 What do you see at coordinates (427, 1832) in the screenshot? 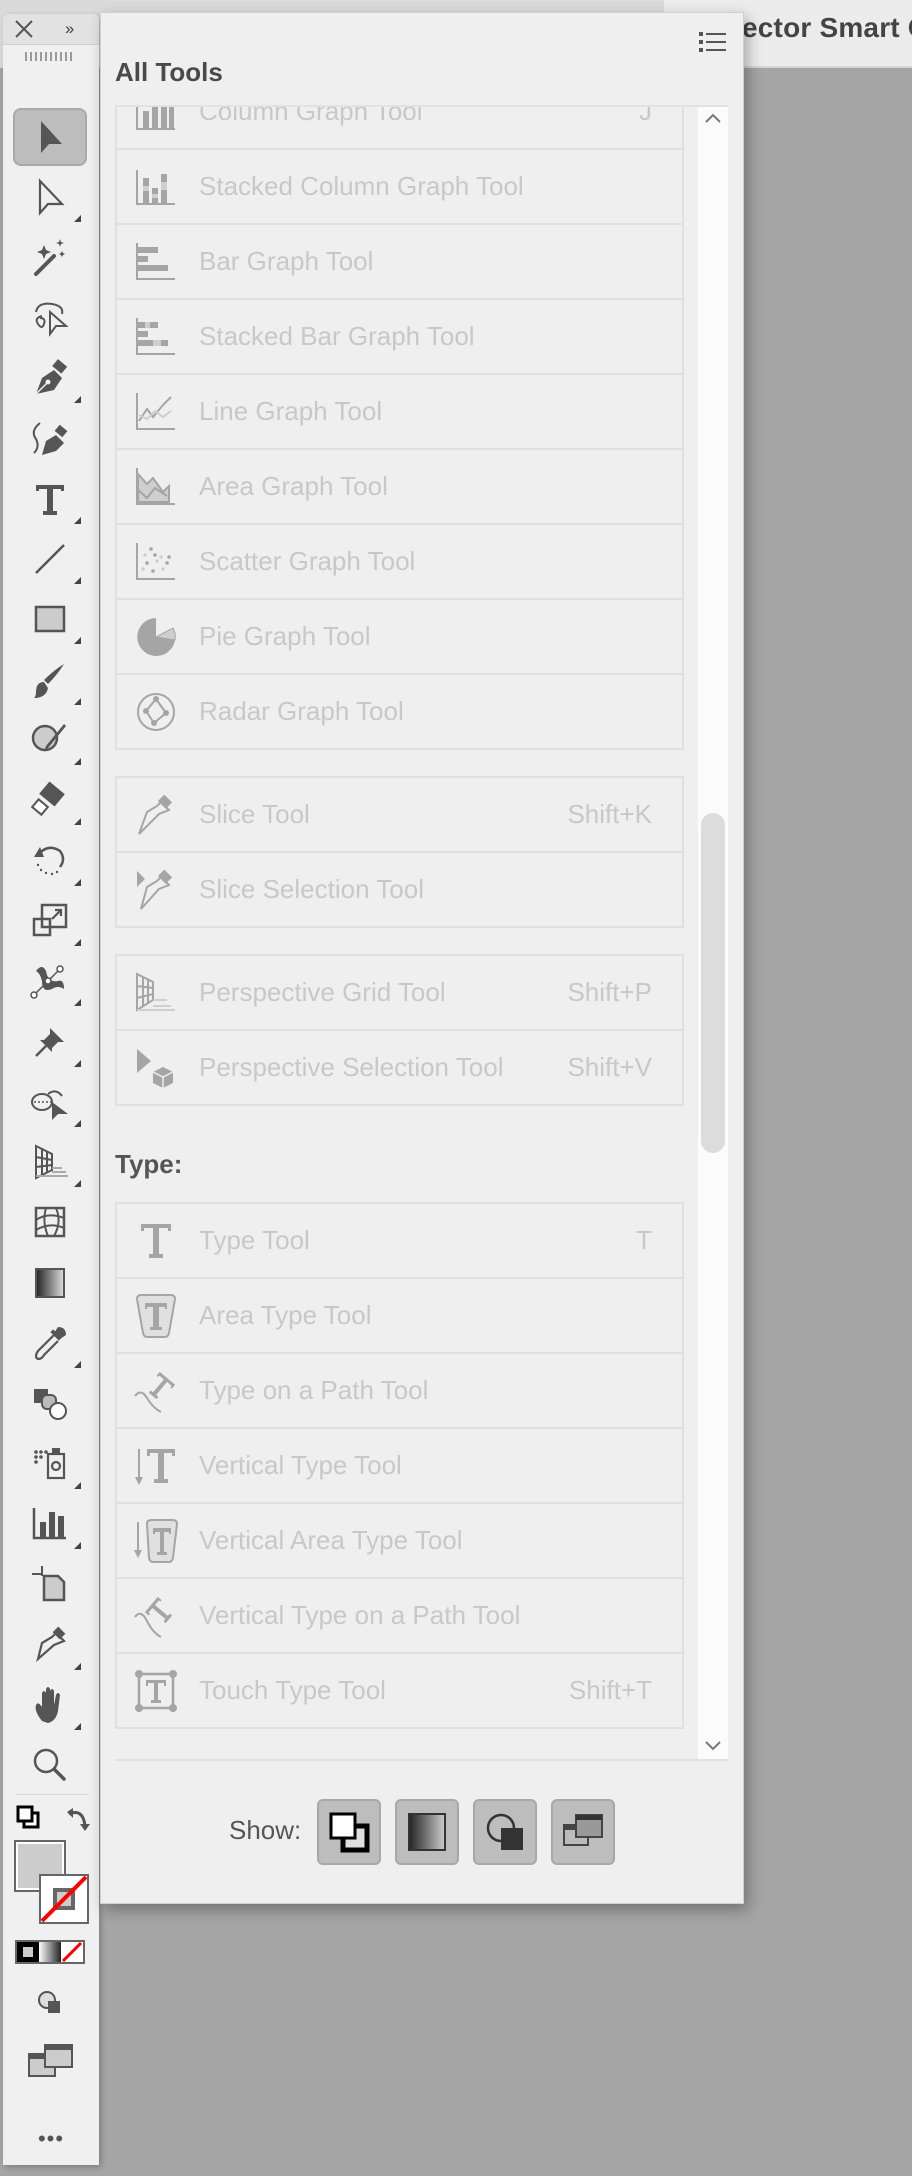
I see `show-gradient-button` at bounding box center [427, 1832].